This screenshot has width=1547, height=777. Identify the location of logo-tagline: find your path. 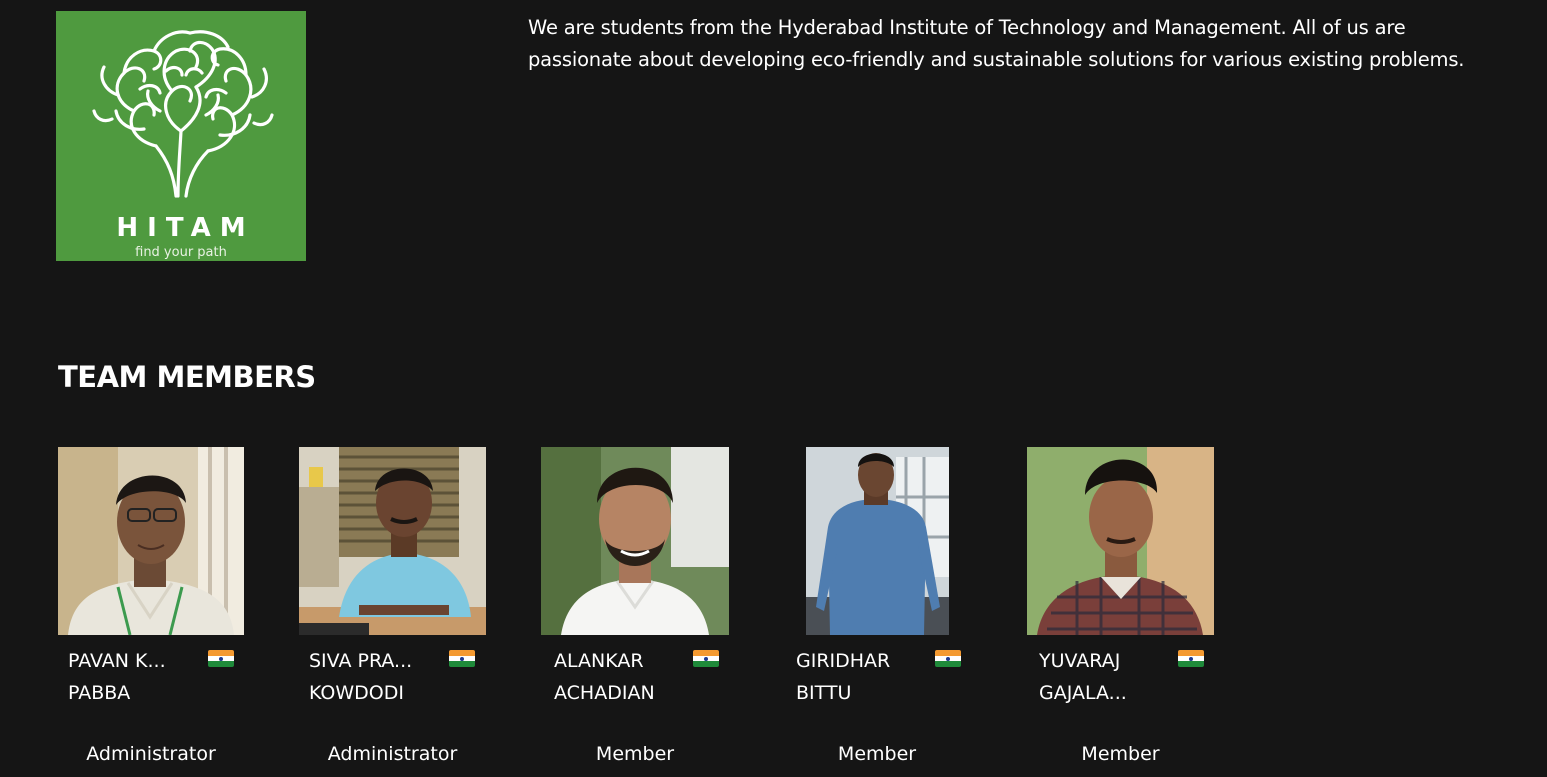
(181, 252).